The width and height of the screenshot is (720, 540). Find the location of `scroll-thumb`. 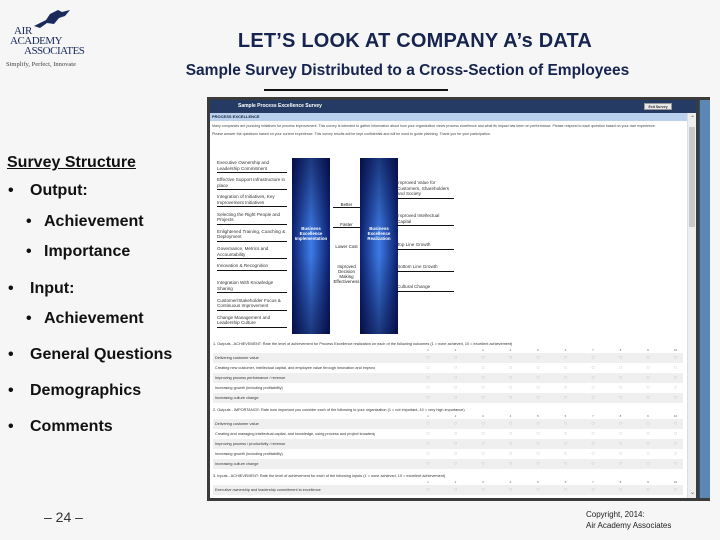

scroll-thumb is located at coordinates (692, 177).